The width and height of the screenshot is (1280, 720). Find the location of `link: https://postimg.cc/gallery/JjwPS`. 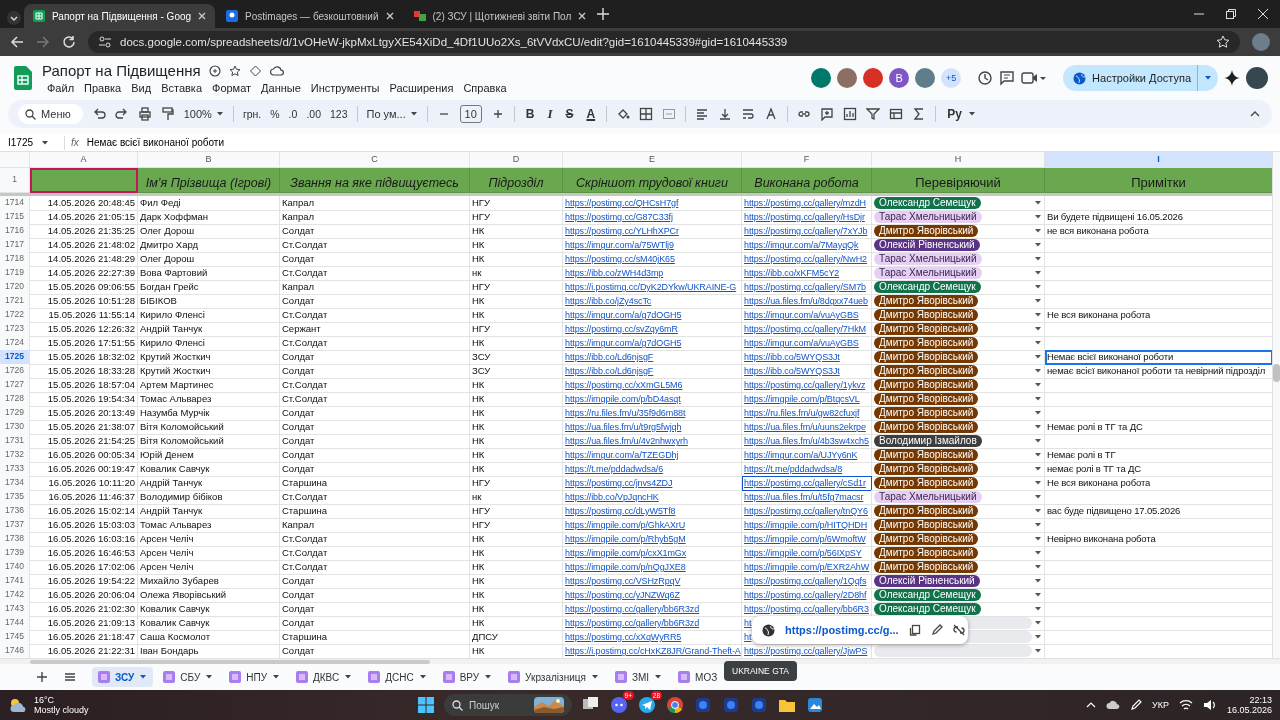

link: https://postimg.cc/gallery/JjwPS is located at coordinates (806, 651).